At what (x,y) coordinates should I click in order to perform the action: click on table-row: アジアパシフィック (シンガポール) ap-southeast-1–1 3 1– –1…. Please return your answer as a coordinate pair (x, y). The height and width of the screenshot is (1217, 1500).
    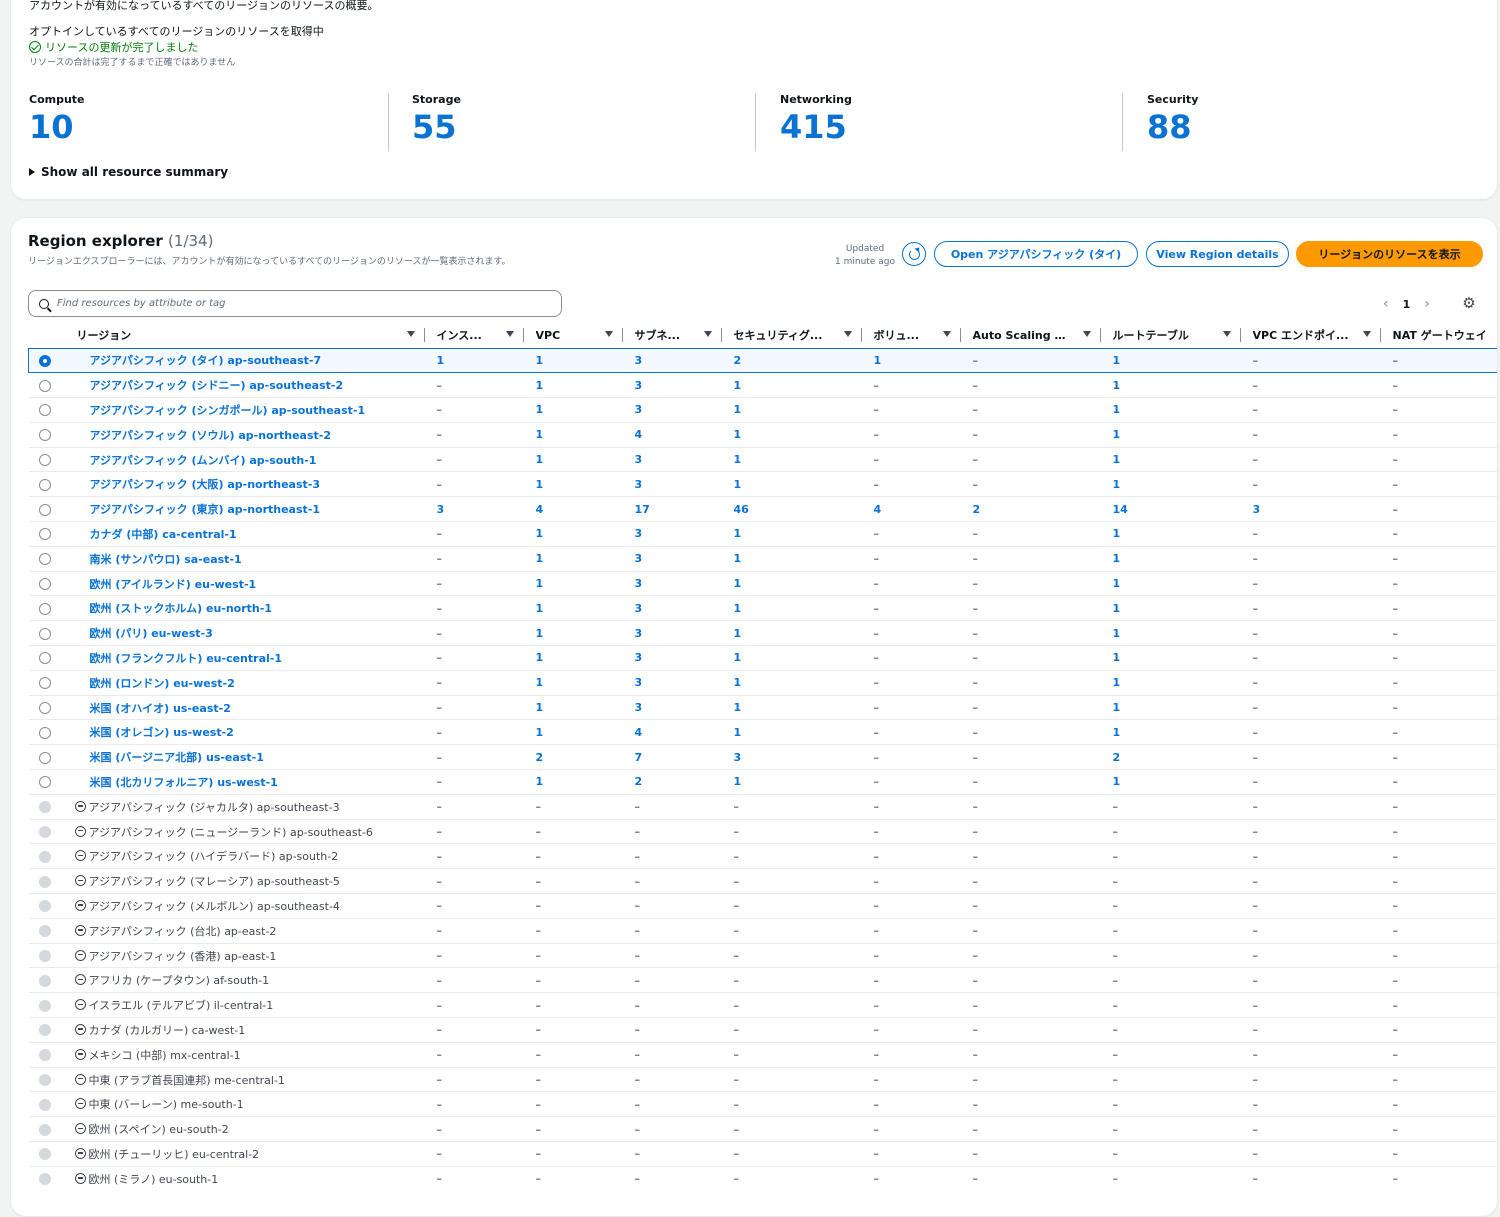
    Looking at the image, I should click on (762, 410).